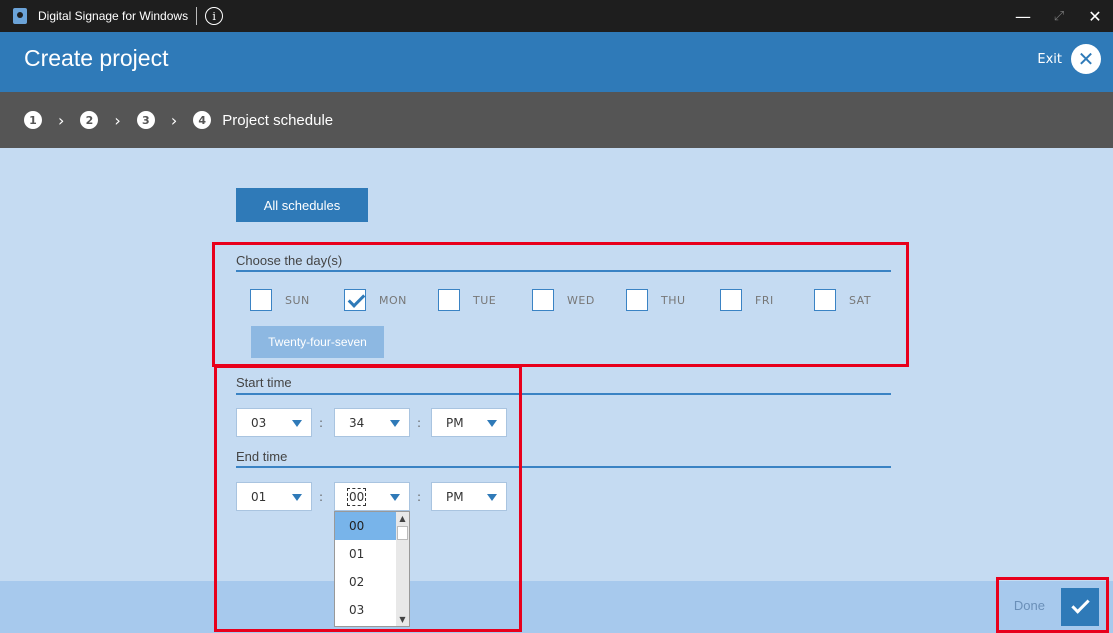 The height and width of the screenshot is (633, 1113). I want to click on scroll-down-icon: ▼, so click(402, 619).